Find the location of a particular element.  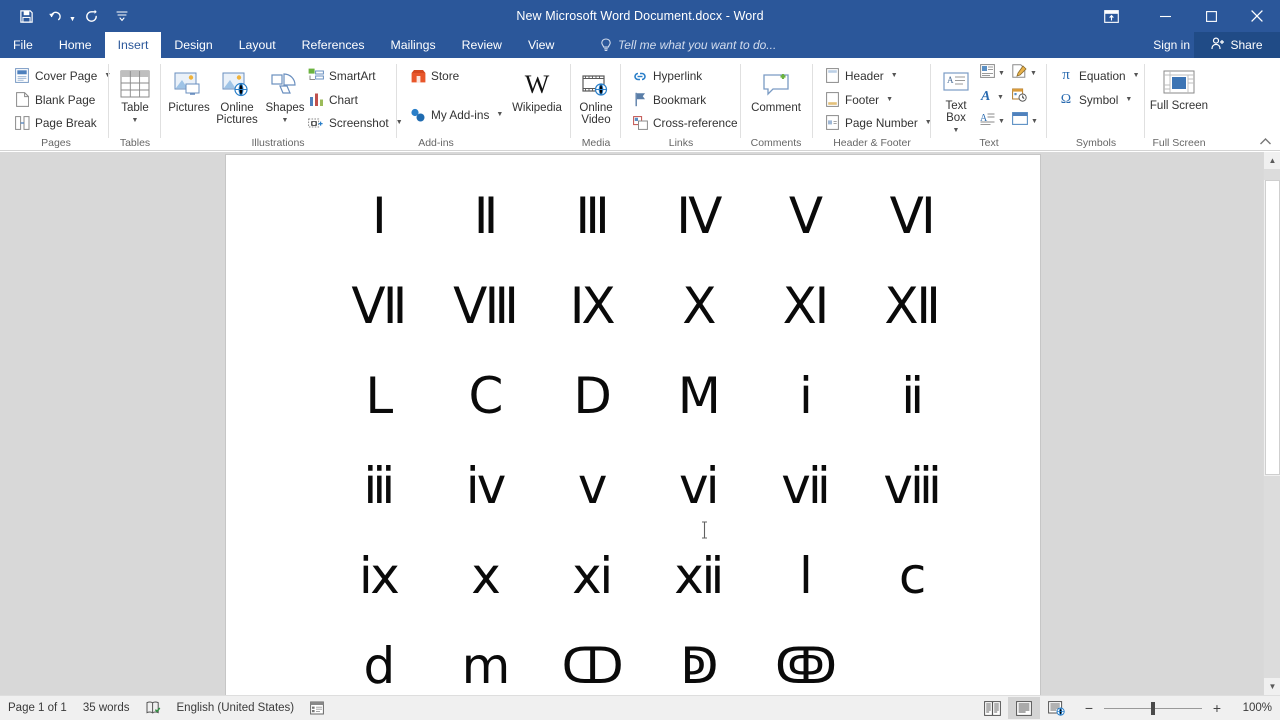

shapes-label: Shapes is located at coordinates (285, 108).